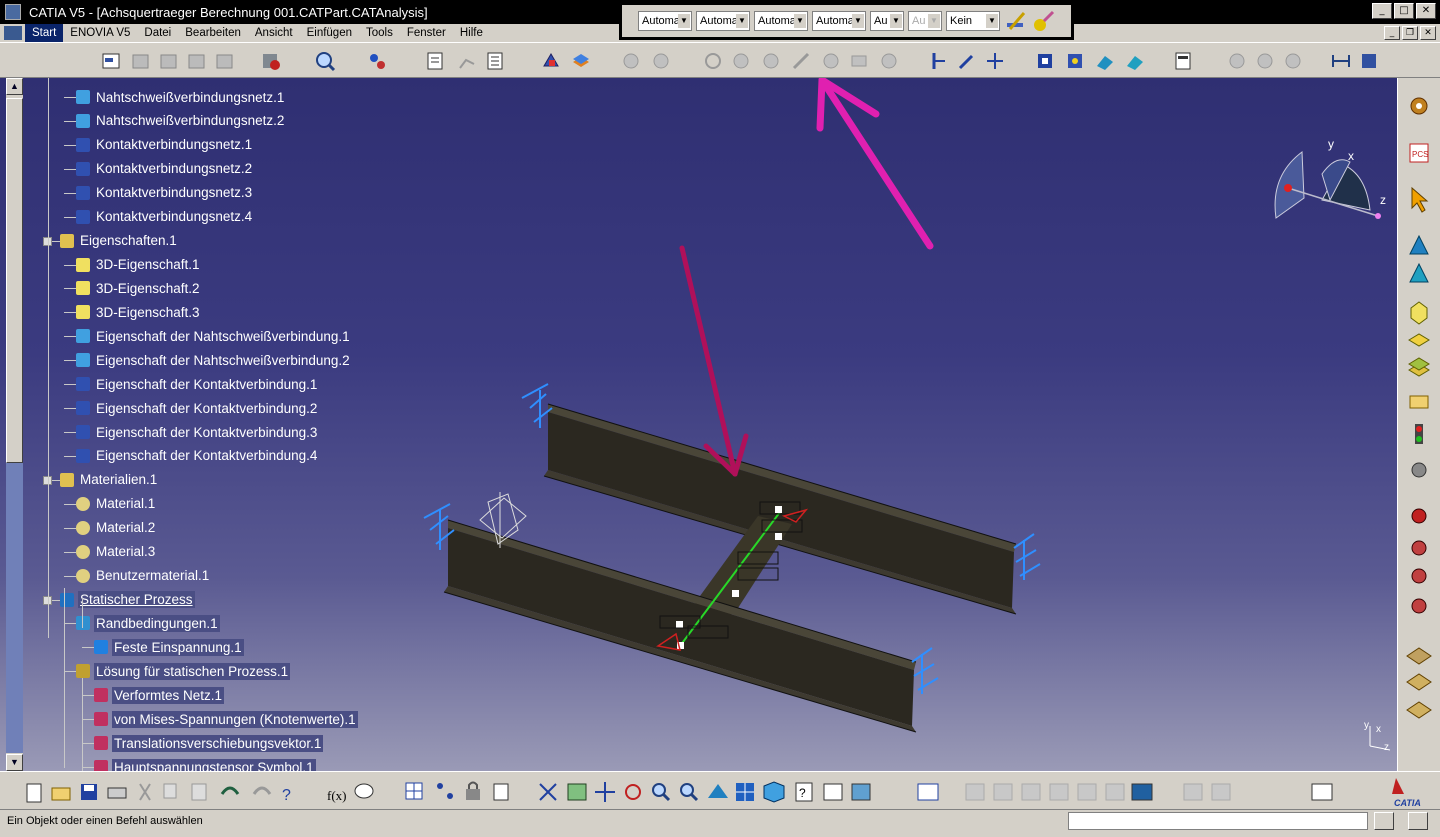  I want to click on bug-arrow-icon, so click(1419, 576).